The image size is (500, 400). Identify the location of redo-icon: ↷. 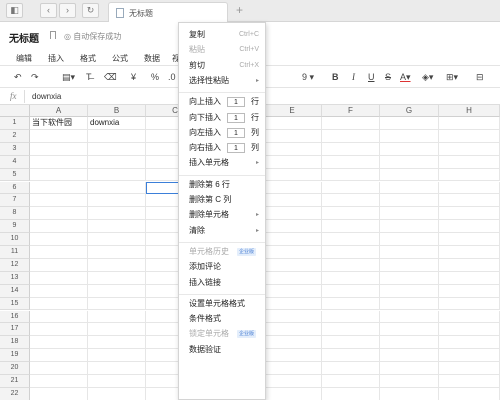
(35, 77).